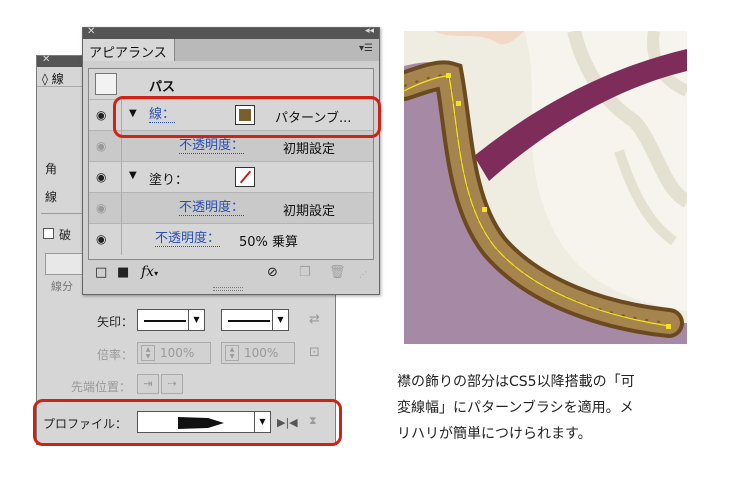 This screenshot has height=478, width=743. What do you see at coordinates (366, 48) in the screenshot?
I see `panel-menu-icon: ▾☰` at bounding box center [366, 48].